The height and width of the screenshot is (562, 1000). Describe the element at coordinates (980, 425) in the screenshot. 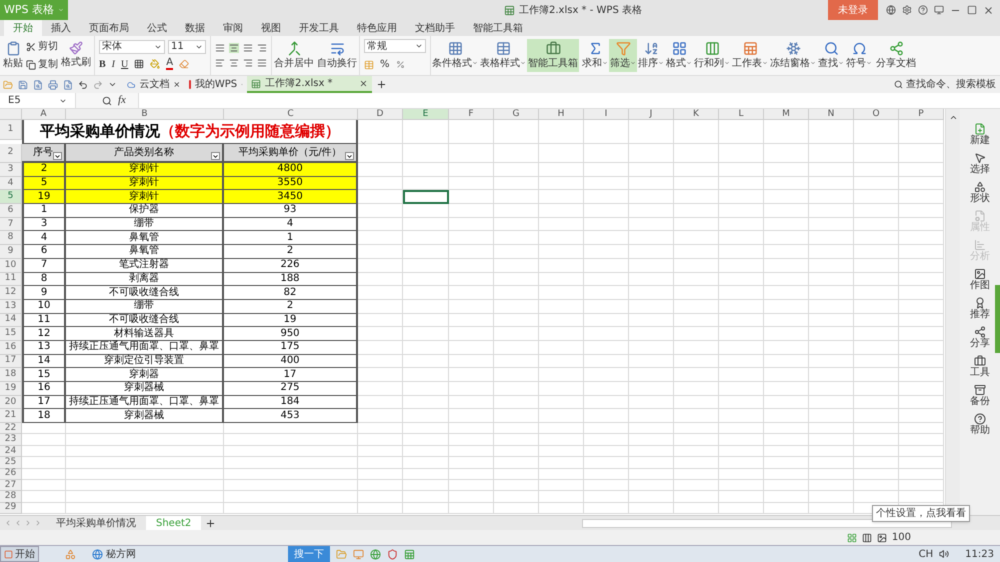

I see `sidebar-button: 帮助` at that location.